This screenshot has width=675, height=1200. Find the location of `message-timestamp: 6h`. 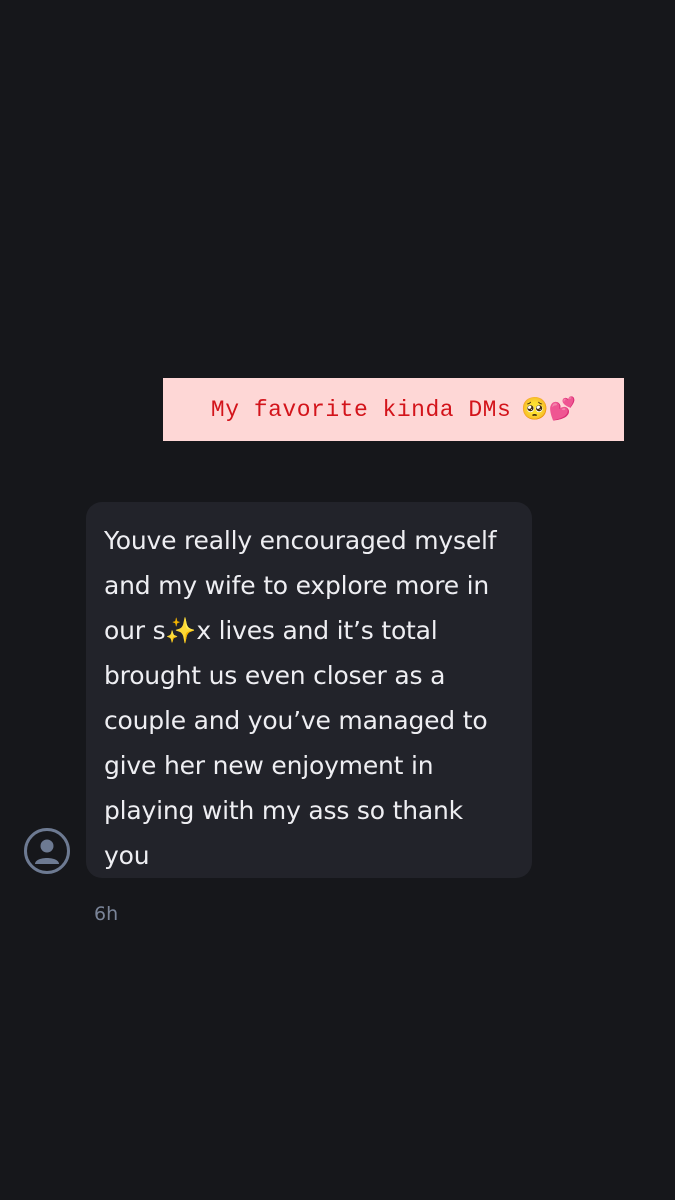

message-timestamp: 6h is located at coordinates (106, 914).